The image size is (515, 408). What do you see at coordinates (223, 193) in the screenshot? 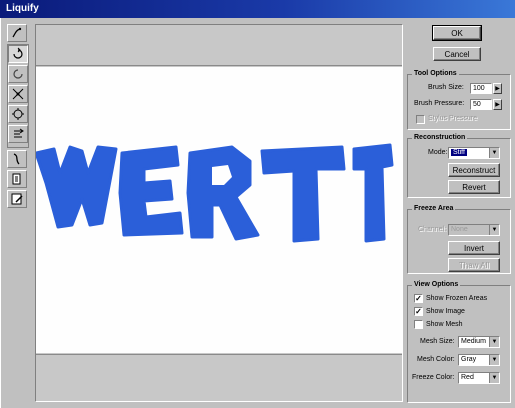
I see `letter-r` at bounding box center [223, 193].